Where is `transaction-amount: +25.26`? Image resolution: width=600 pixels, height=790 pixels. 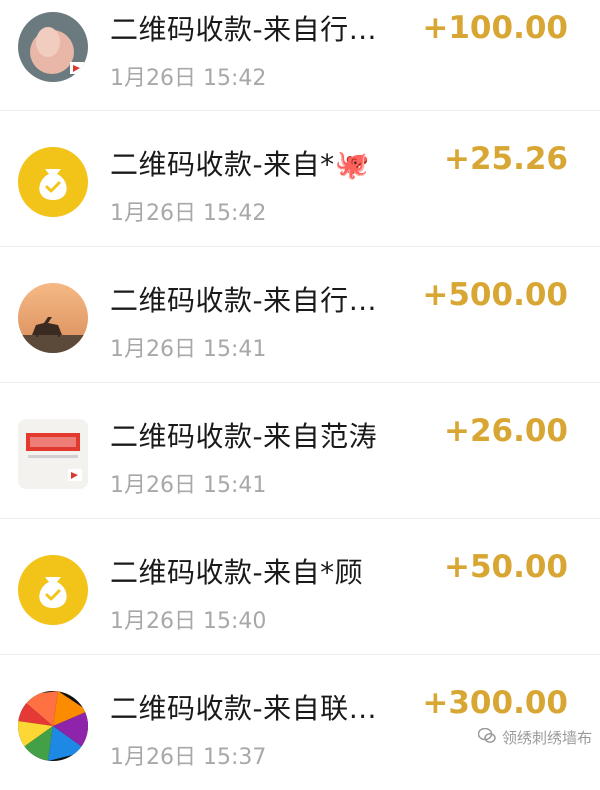 transaction-amount: +25.26 is located at coordinates (505, 159).